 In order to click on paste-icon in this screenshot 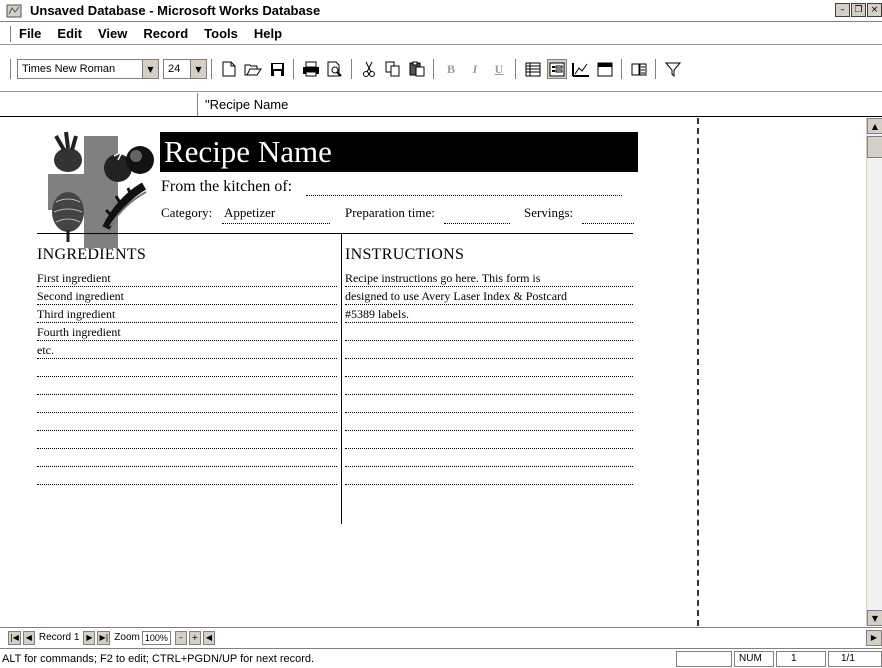, I will do `click(417, 69)`.